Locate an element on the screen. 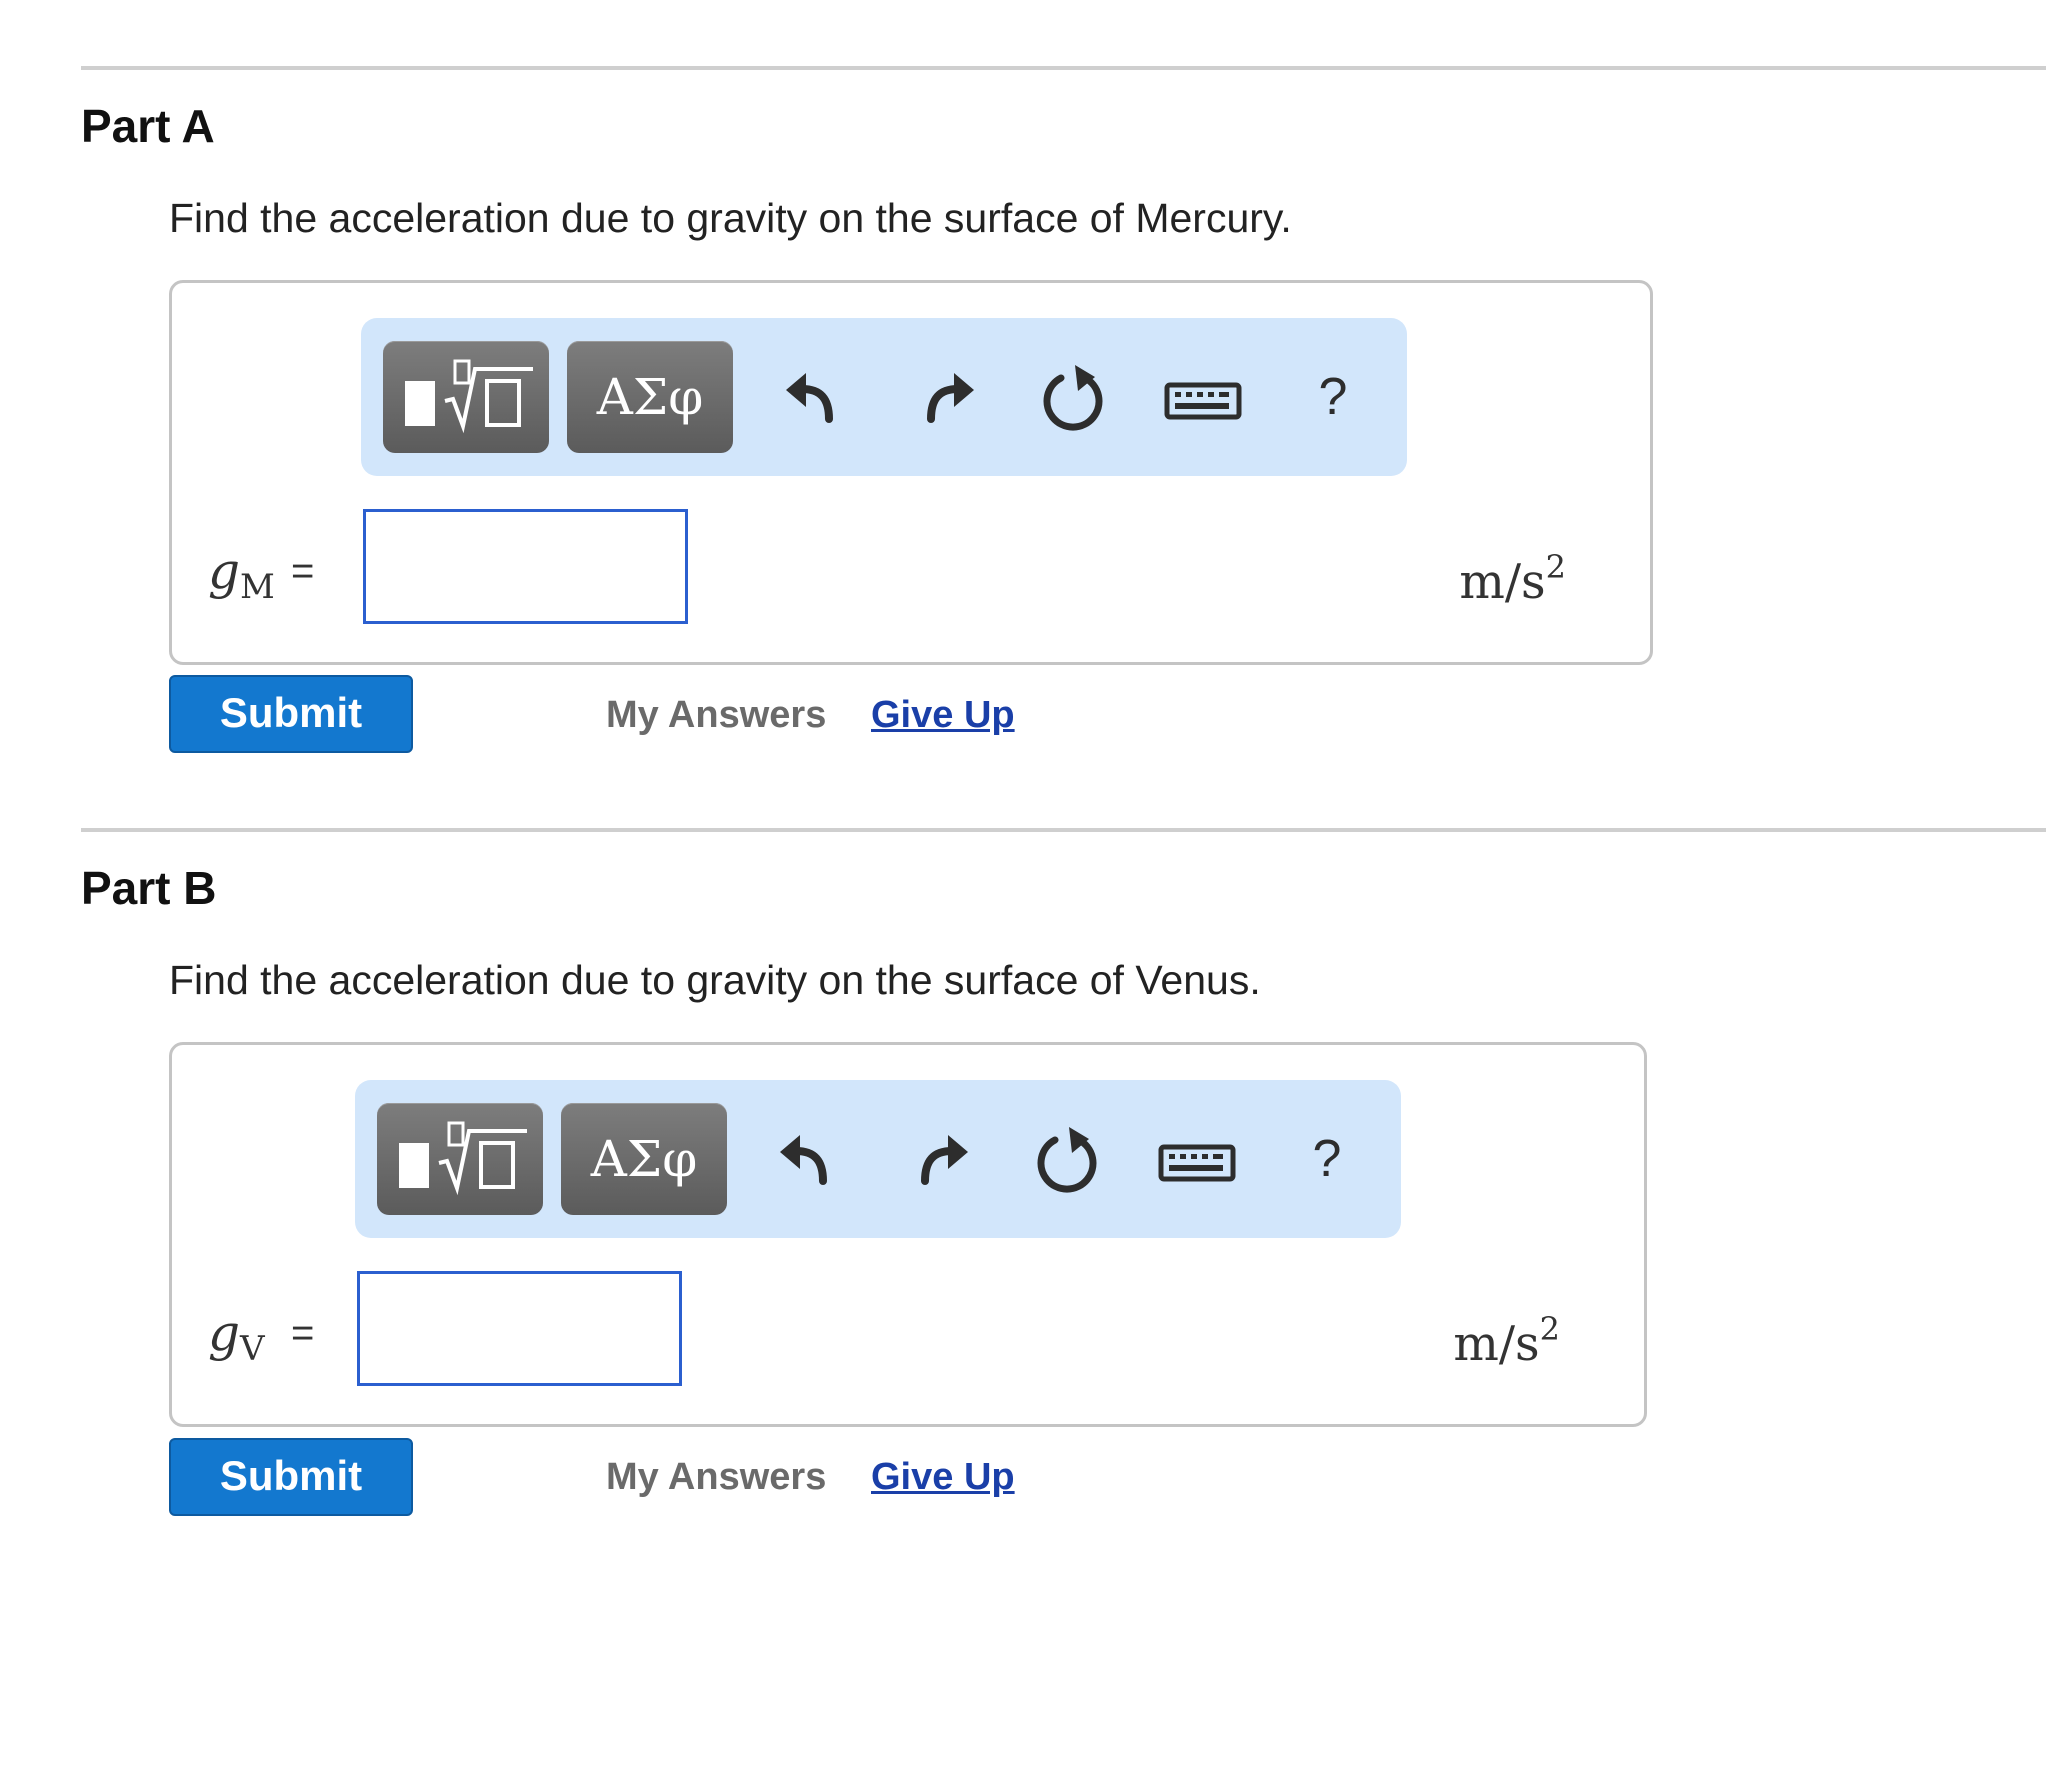 Image resolution: width=2046 pixels, height=1775 pixels. part-title: Part B is located at coordinates (149, 888).